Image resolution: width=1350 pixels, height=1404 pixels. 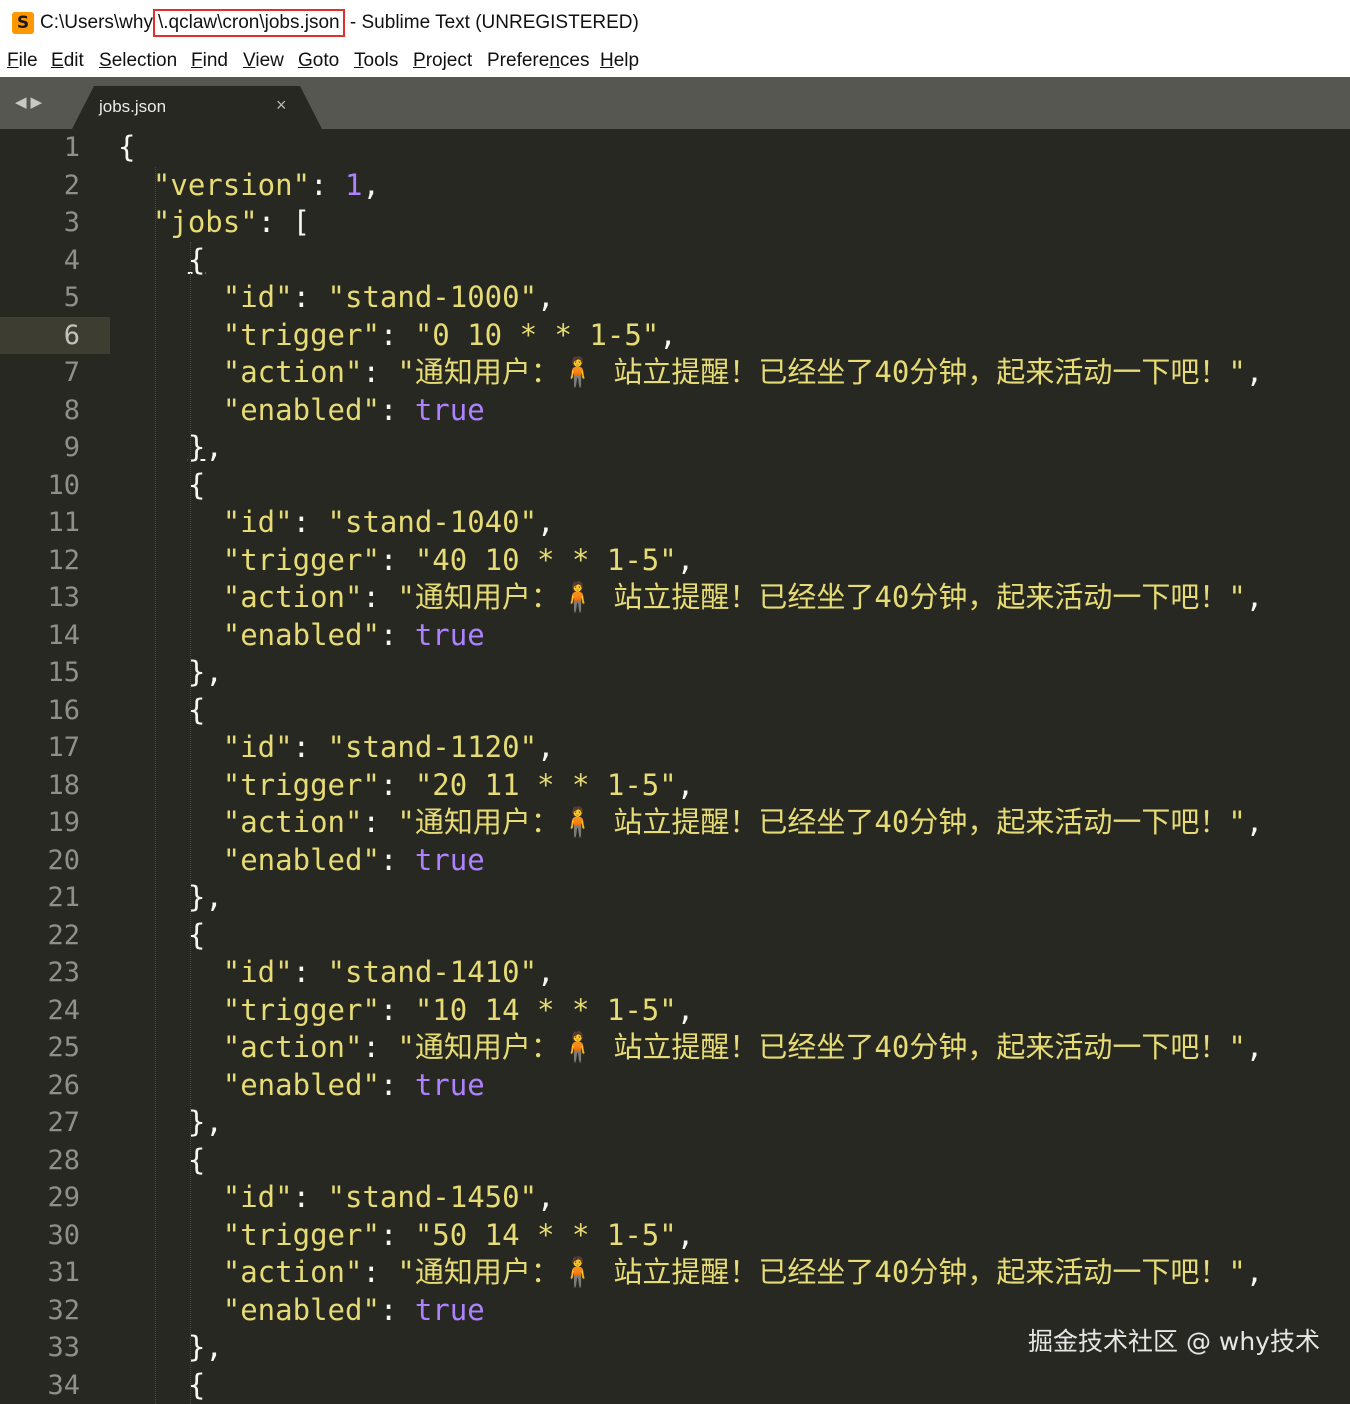 What do you see at coordinates (30, 102) in the screenshot?
I see `tab-nav-arrows-icon: ◀▶` at bounding box center [30, 102].